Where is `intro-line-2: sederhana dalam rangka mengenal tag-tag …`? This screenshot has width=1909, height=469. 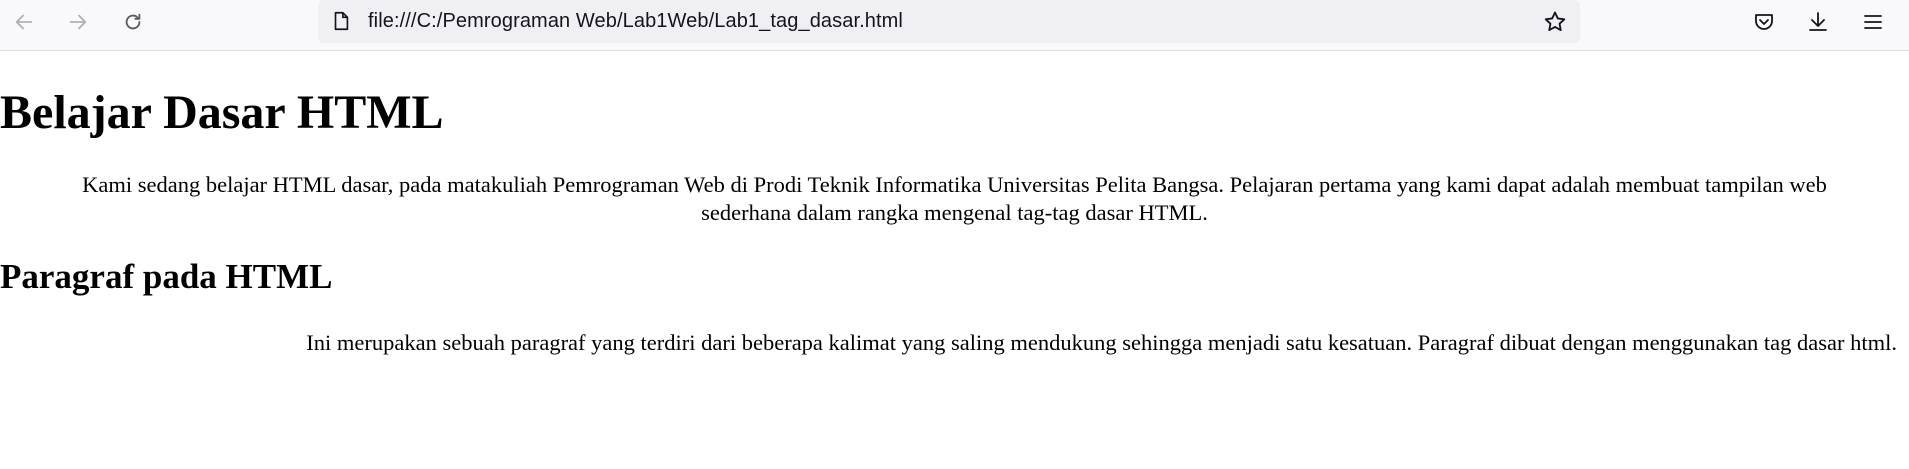 intro-line-2: sederhana dalam rangka mengenal tag-tag … is located at coordinates (954, 212).